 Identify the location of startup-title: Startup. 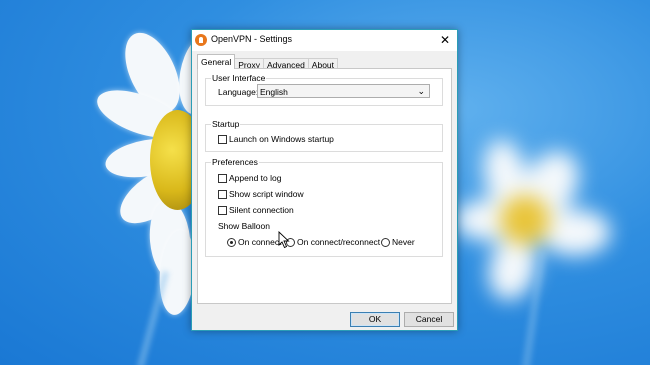
(226, 124).